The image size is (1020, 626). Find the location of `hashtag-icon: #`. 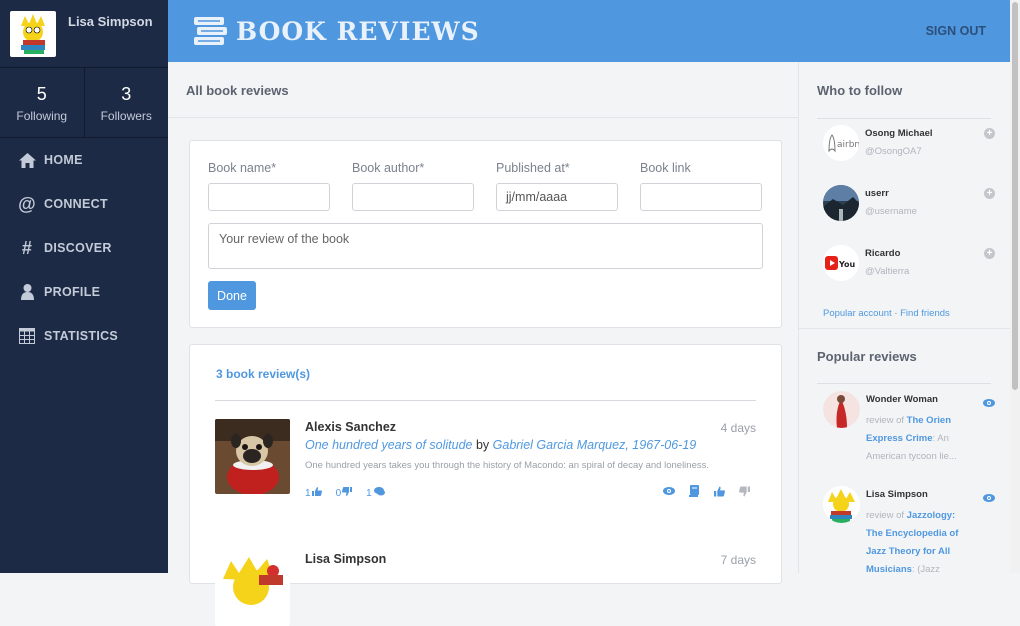

hashtag-icon: # is located at coordinates (27, 247).